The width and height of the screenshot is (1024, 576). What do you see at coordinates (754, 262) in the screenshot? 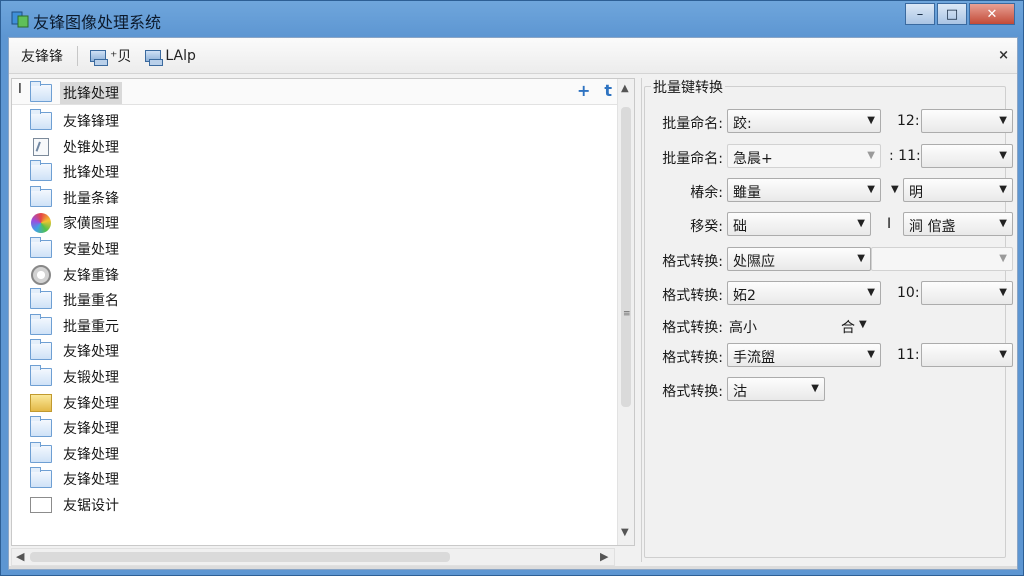
I see `row-select-value: 处隰应` at bounding box center [754, 262].